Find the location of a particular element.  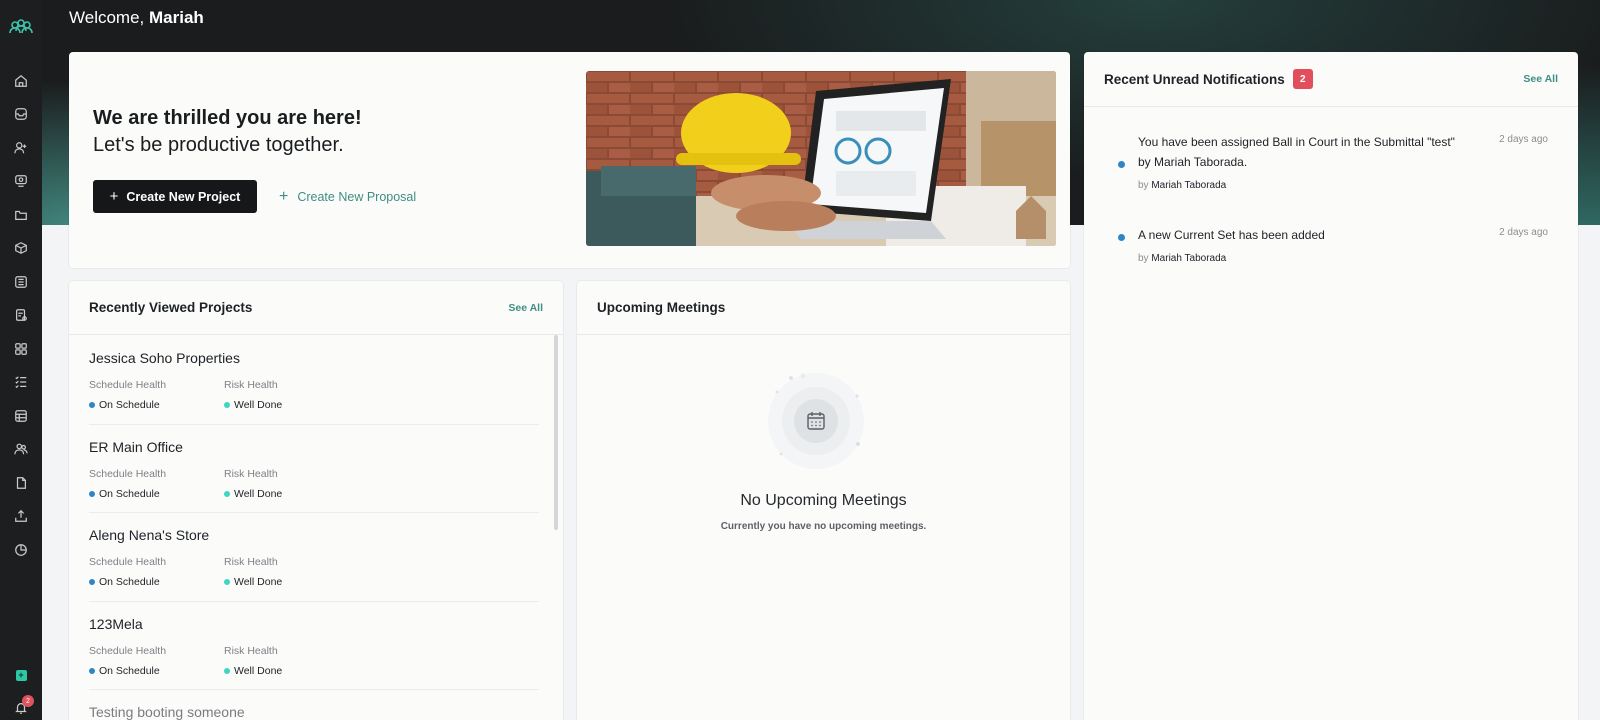

sidebar-item-home is located at coordinates (21, 81).